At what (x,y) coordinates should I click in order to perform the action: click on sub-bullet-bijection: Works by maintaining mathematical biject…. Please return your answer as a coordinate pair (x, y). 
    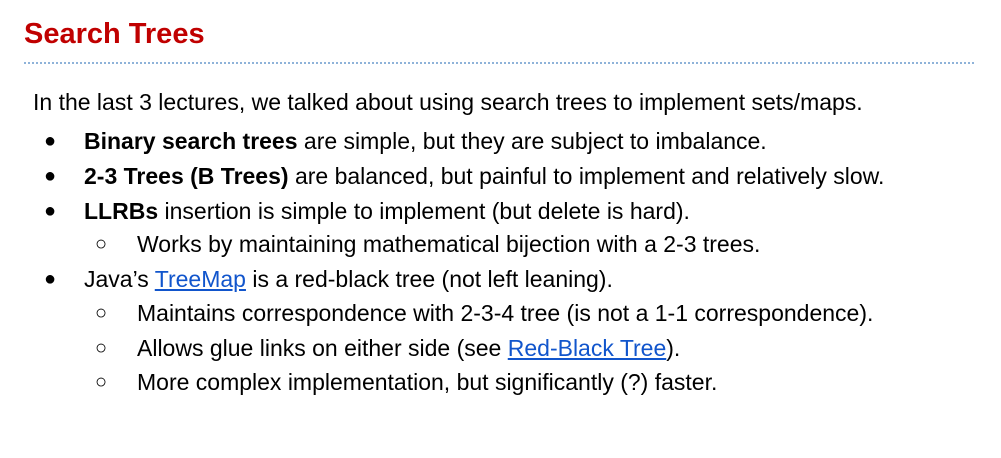
    Looking at the image, I should click on (449, 244).